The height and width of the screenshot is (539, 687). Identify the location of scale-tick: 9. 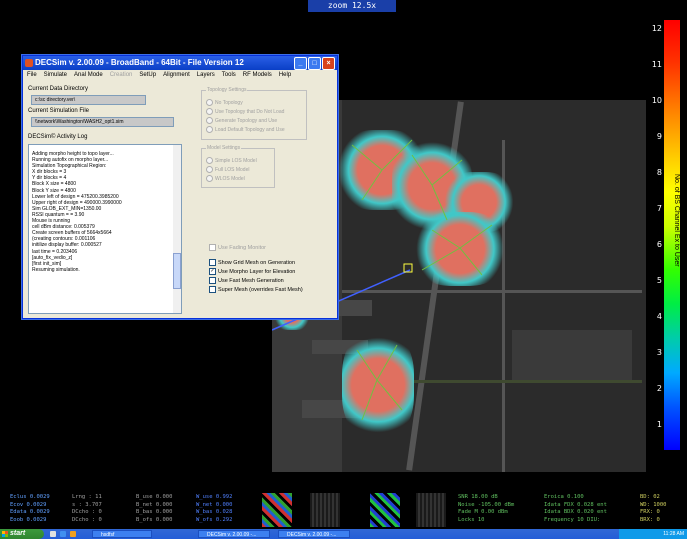
(659, 136).